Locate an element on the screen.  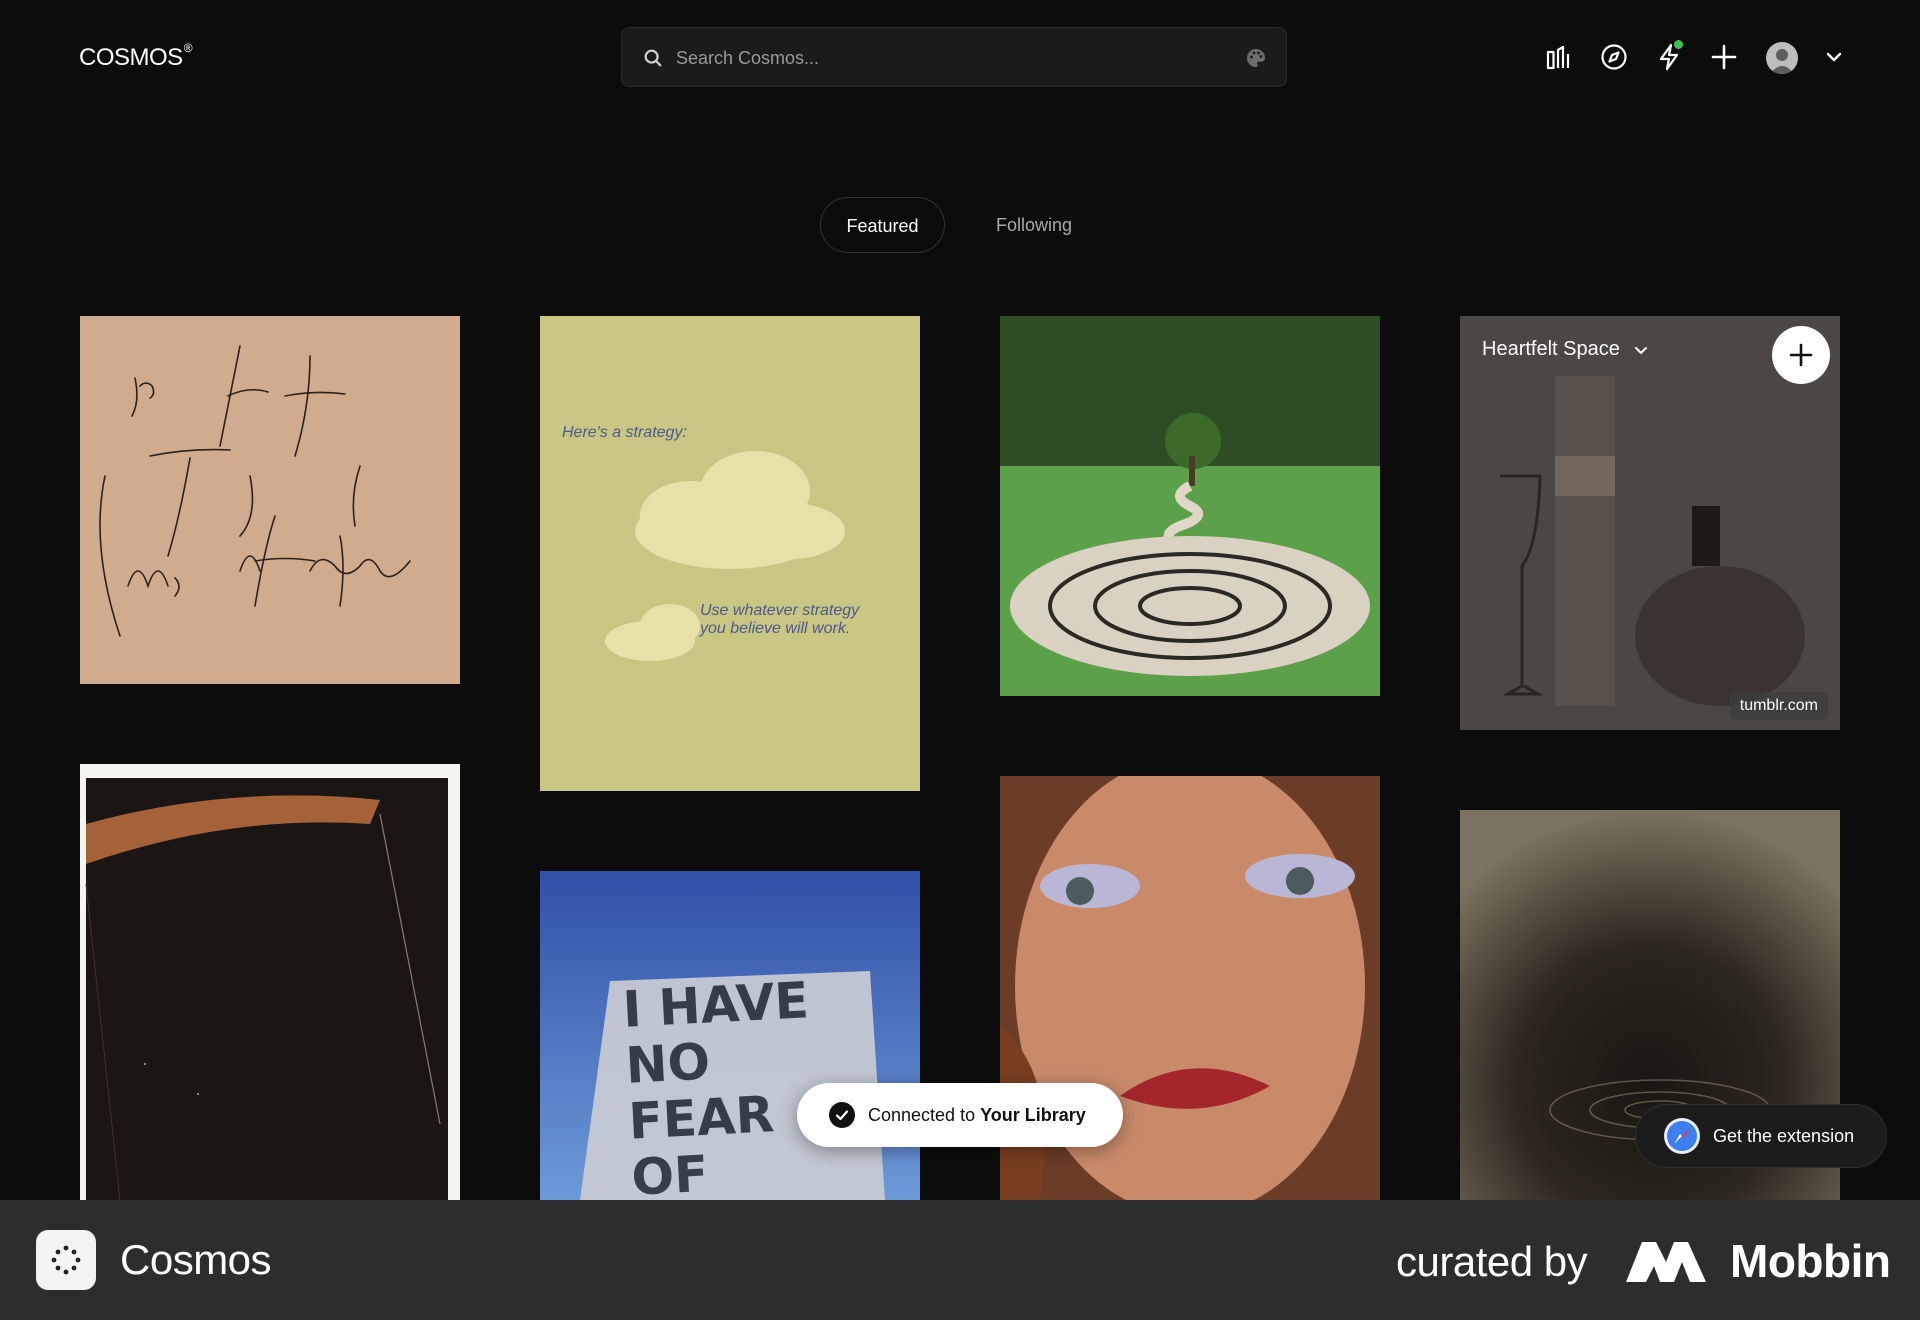
notification-dot is located at coordinates (1678, 44).